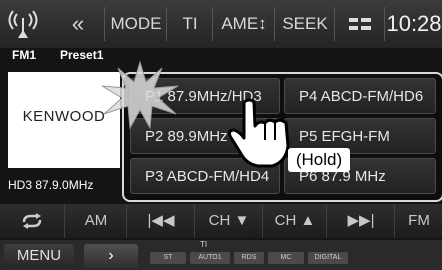 This screenshot has width=442, height=270. What do you see at coordinates (140, 95) in the screenshot?
I see `press-burst-icon` at bounding box center [140, 95].